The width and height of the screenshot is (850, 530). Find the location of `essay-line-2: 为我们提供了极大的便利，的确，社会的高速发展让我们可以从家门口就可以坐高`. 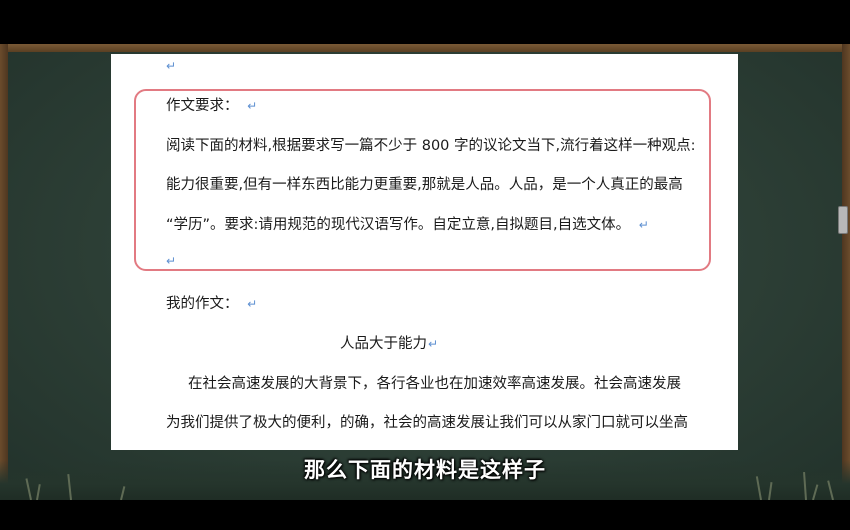

essay-line-2: 为我们提供了极大的便利，的确，社会的高速发展让我们可以从家门口就可以坐高 is located at coordinates (427, 423).